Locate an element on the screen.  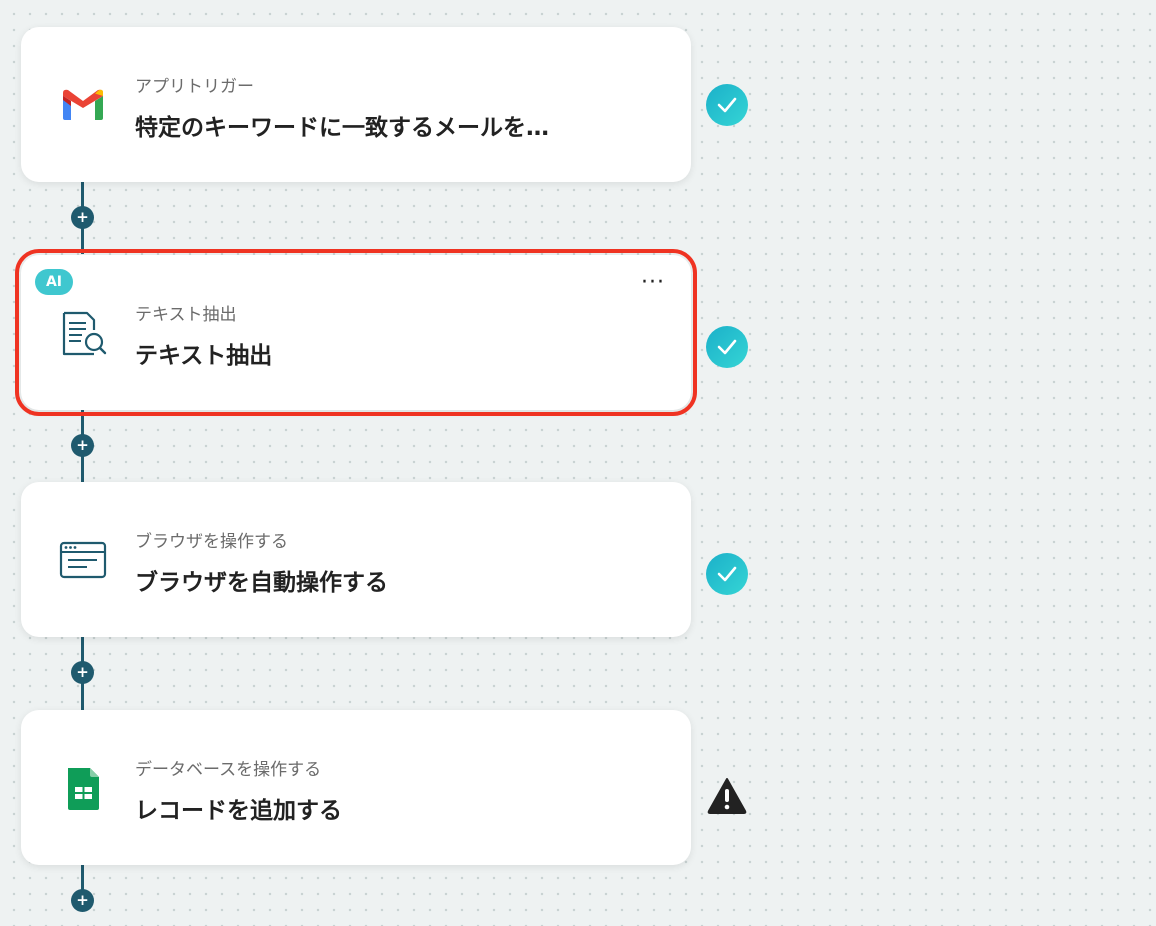
gmail-icon is located at coordinates (83, 106).